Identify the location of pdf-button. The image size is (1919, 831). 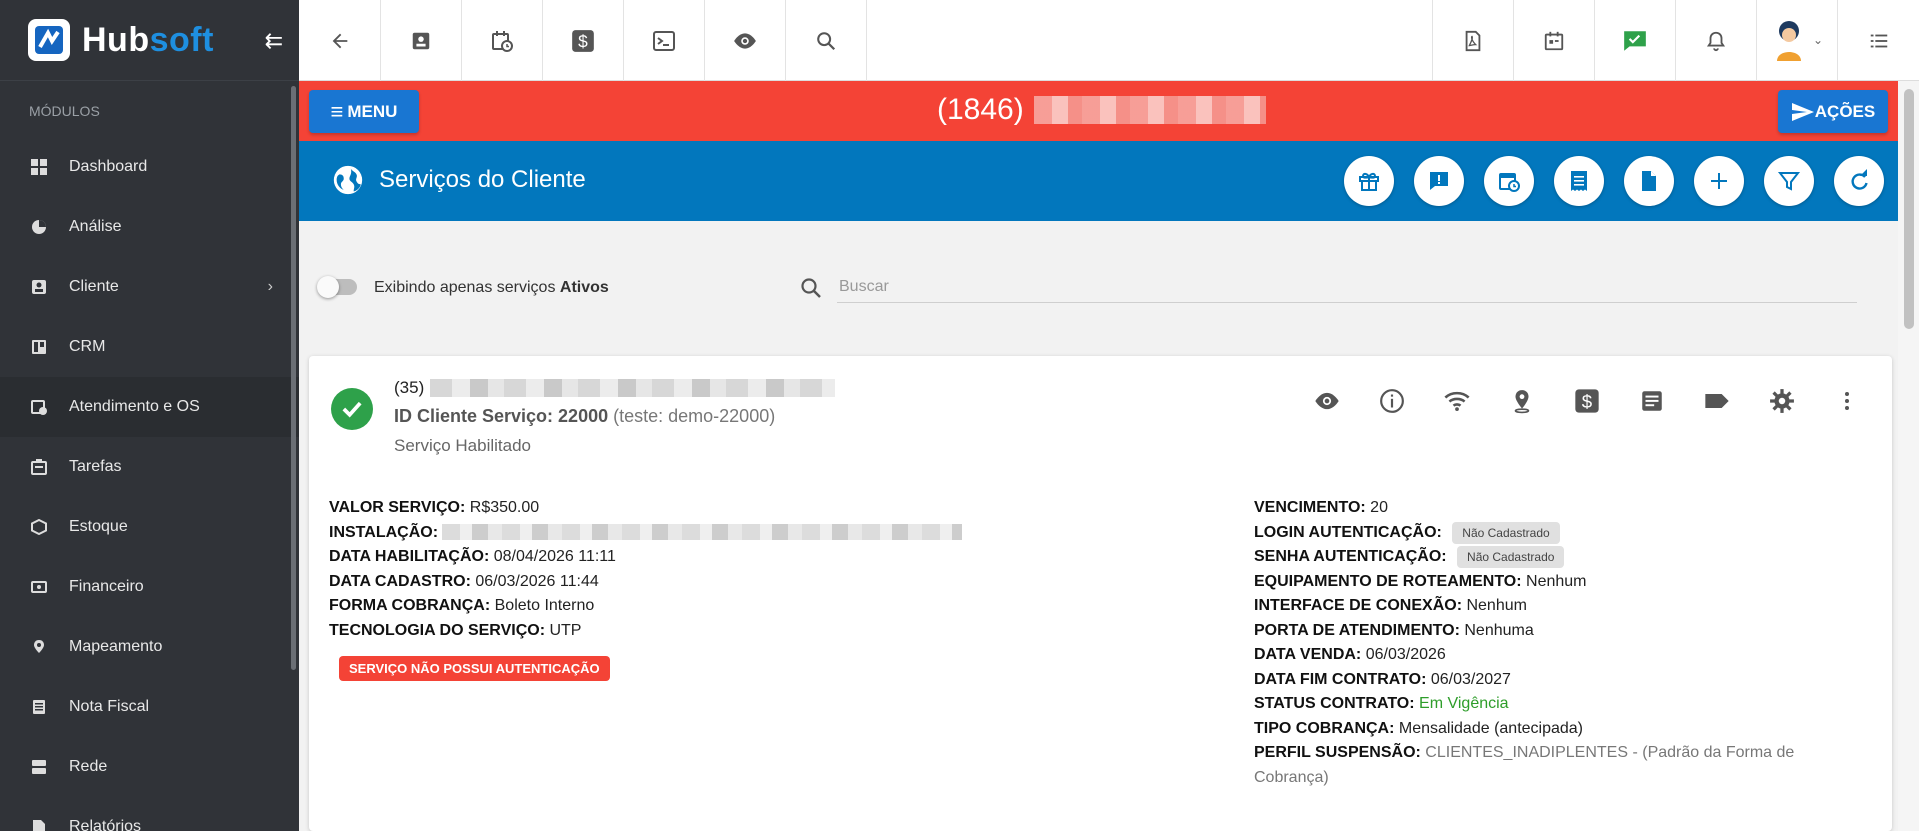
(1473, 40).